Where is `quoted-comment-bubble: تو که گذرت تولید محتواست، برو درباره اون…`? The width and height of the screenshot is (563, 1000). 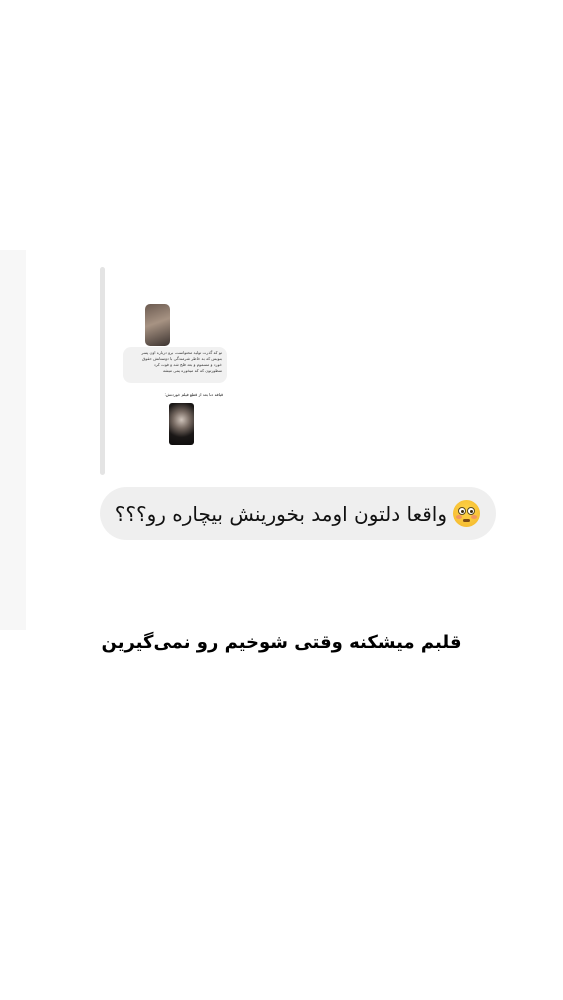
quoted-comment-bubble: تو که گذرت تولید محتواست، برو درباره اون… is located at coordinates (175, 365).